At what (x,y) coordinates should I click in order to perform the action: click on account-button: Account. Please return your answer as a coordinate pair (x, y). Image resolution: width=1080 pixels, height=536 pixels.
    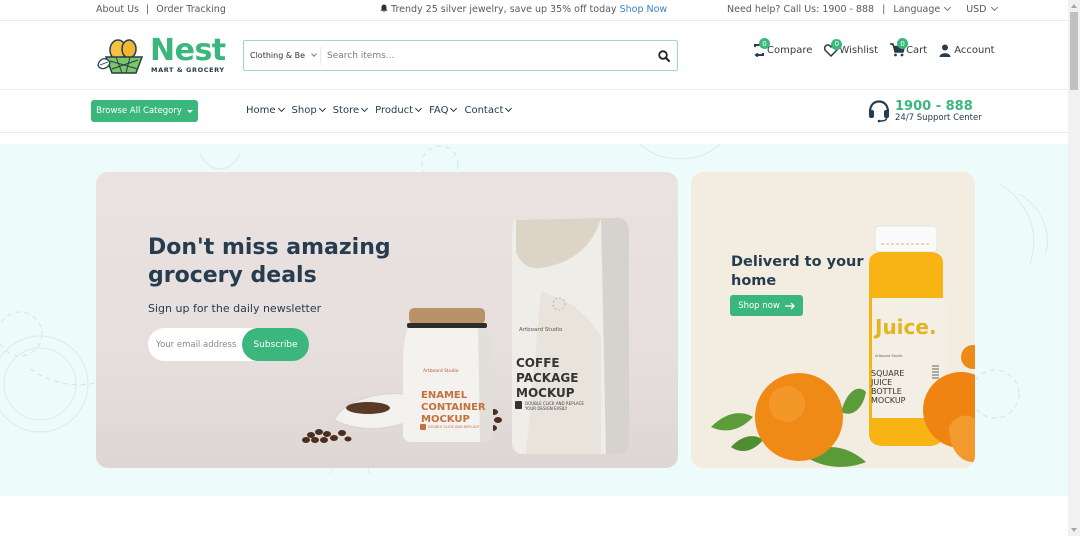
    Looking at the image, I should click on (967, 50).